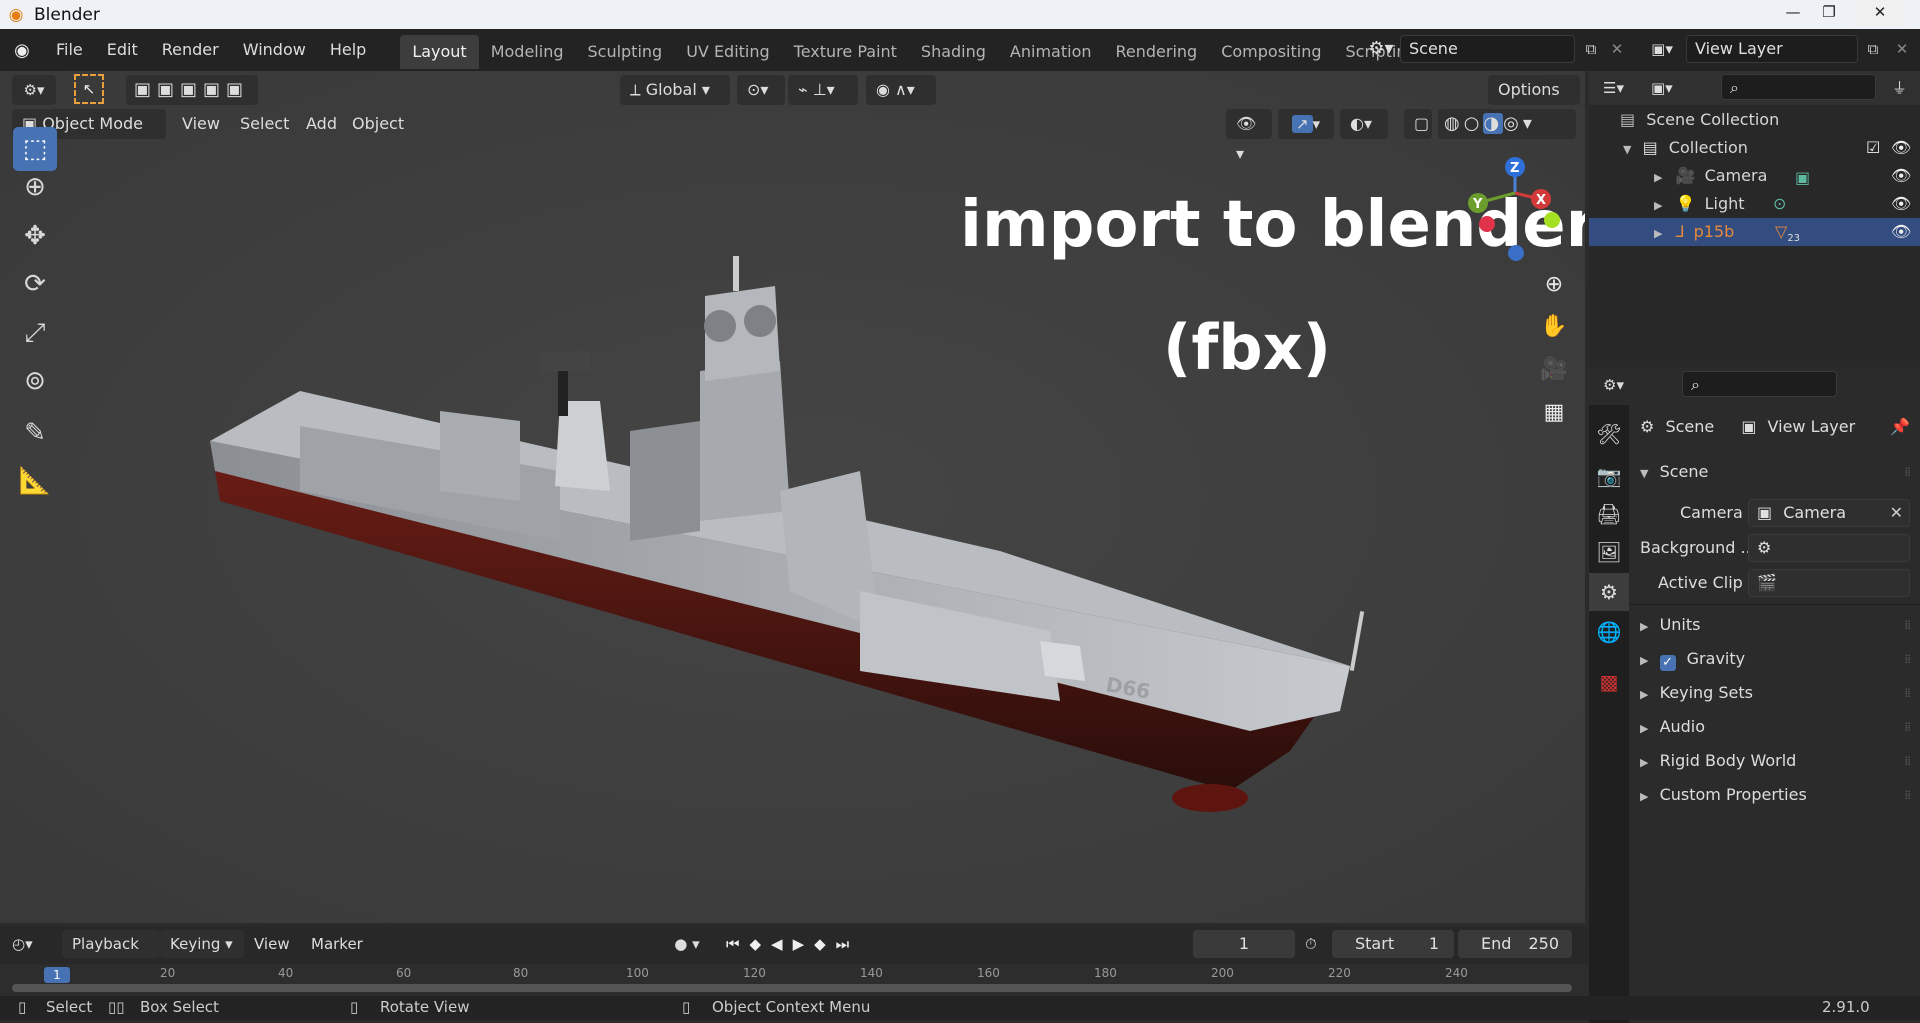 Image resolution: width=1920 pixels, height=1023 pixels. What do you see at coordinates (809, 944) in the screenshot?
I see `playback-controls: ⏮◆◀▶◆⏭` at bounding box center [809, 944].